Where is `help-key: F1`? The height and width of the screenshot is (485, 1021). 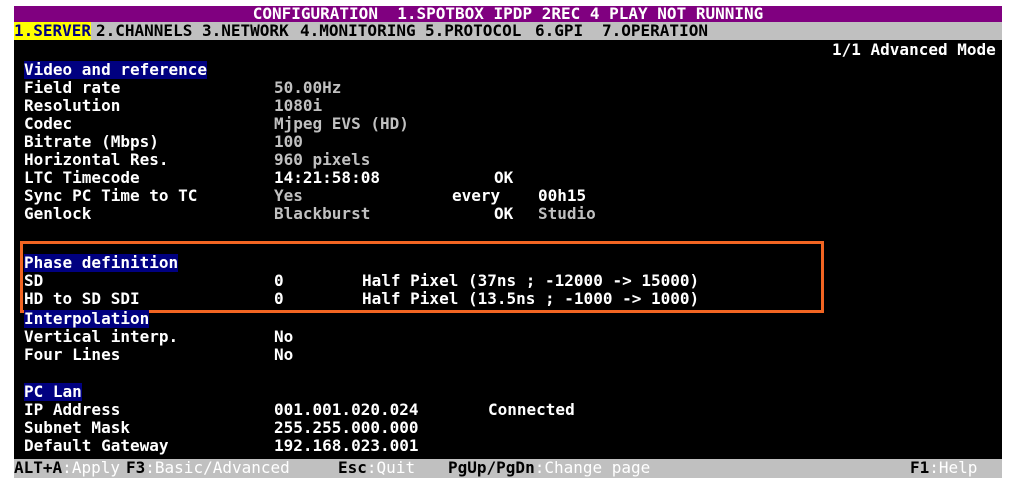 help-key: F1 is located at coordinates (920, 467).